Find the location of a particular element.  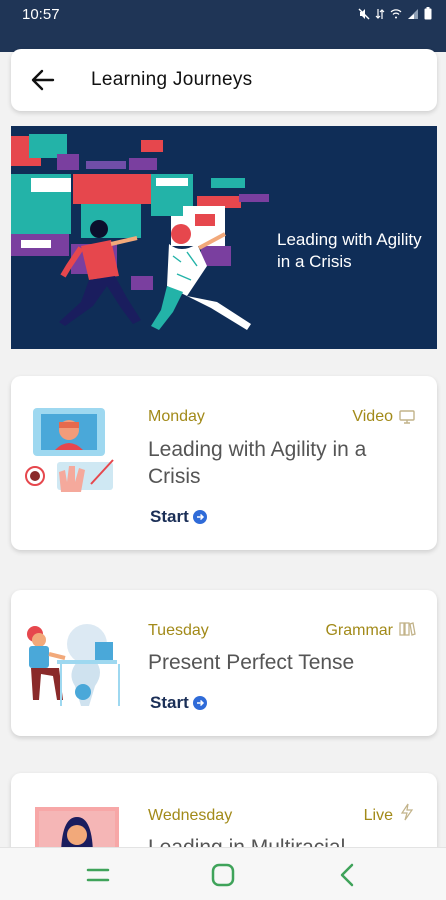

signal-icon is located at coordinates (413, 16).